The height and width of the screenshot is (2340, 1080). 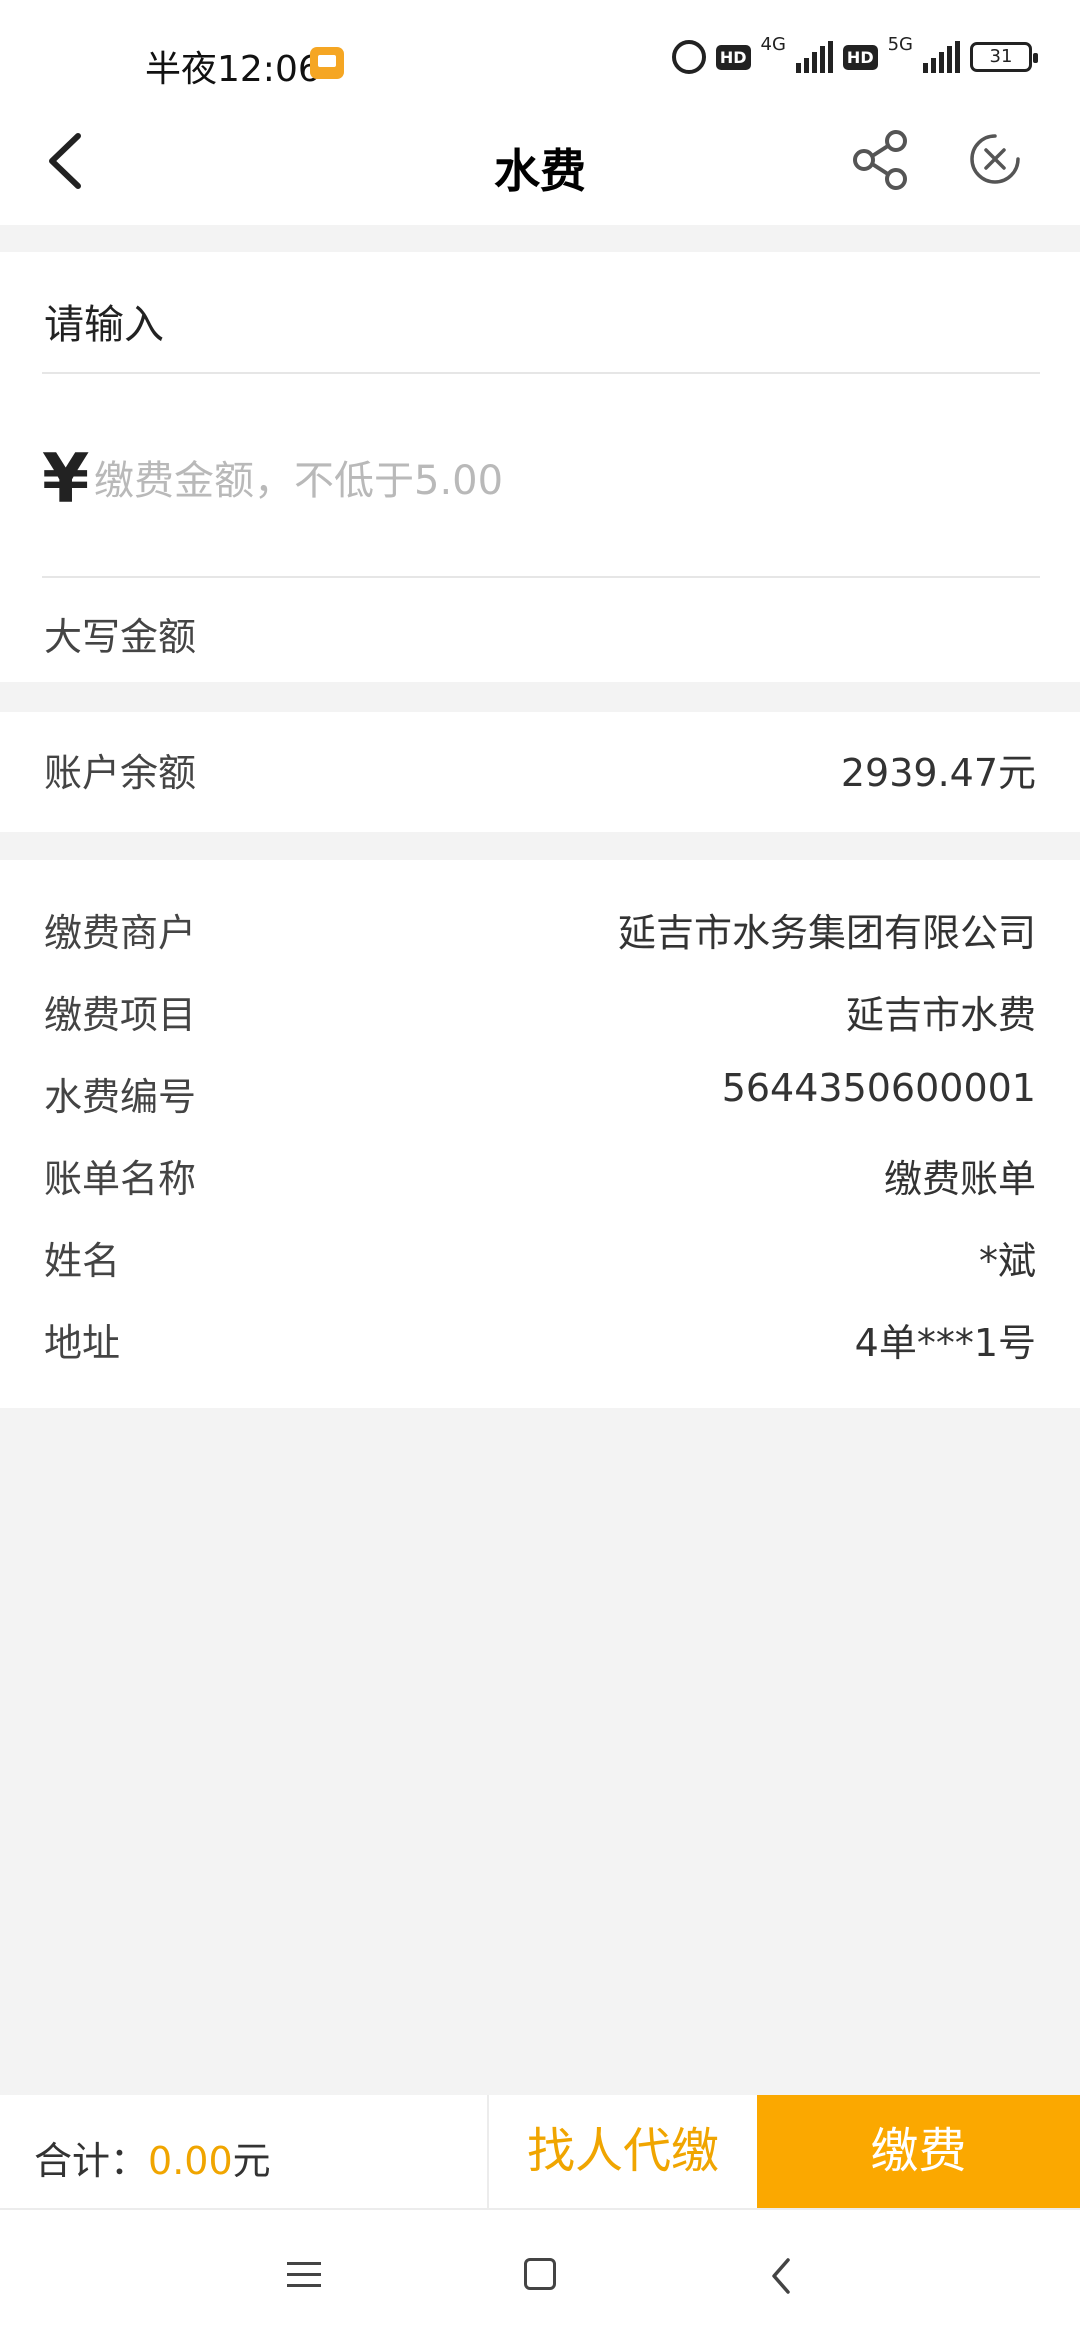 What do you see at coordinates (938, 773) in the screenshot?
I see `balance-value: 2939.47元` at bounding box center [938, 773].